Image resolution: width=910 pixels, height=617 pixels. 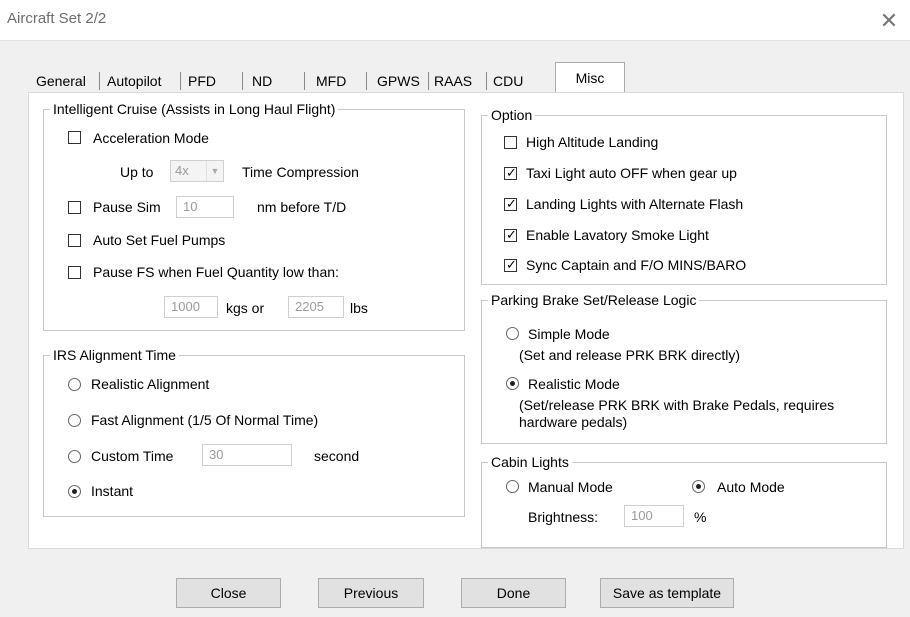 I want to click on auto-fuel-pumps-label: Auto Set Fuel Pumps, so click(x=159, y=240).